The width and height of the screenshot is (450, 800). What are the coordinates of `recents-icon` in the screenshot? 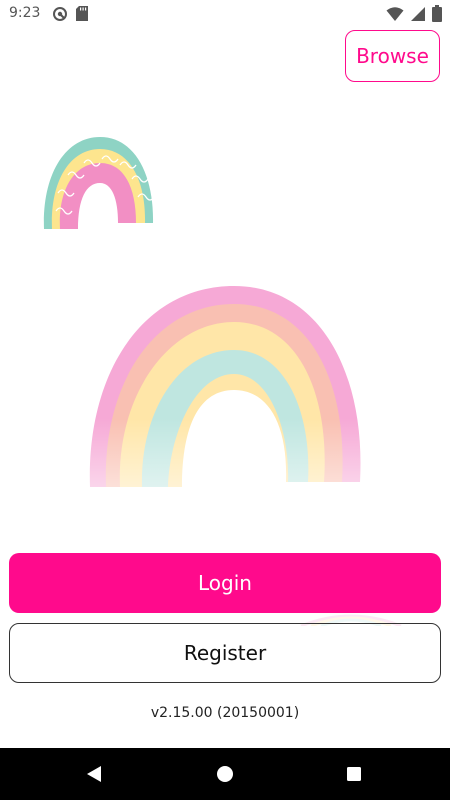 It's located at (354, 774).